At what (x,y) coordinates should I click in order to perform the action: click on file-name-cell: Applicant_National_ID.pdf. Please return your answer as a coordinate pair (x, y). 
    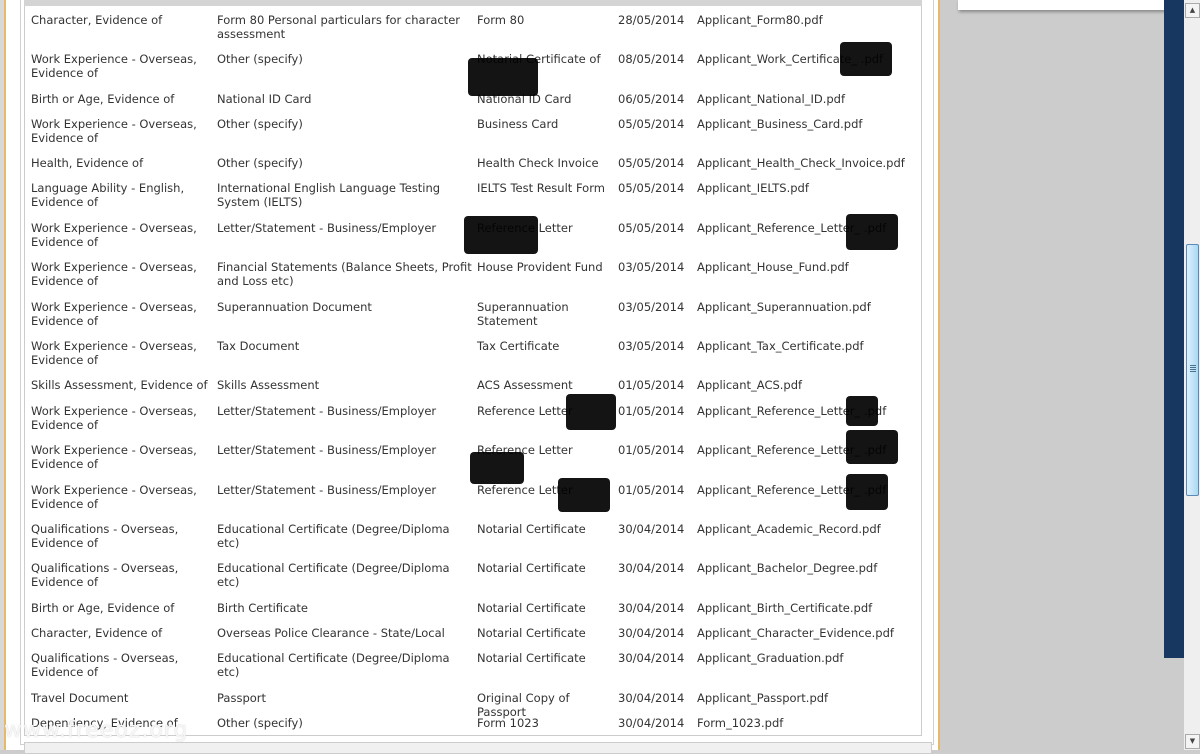
    Looking at the image, I should click on (771, 99).